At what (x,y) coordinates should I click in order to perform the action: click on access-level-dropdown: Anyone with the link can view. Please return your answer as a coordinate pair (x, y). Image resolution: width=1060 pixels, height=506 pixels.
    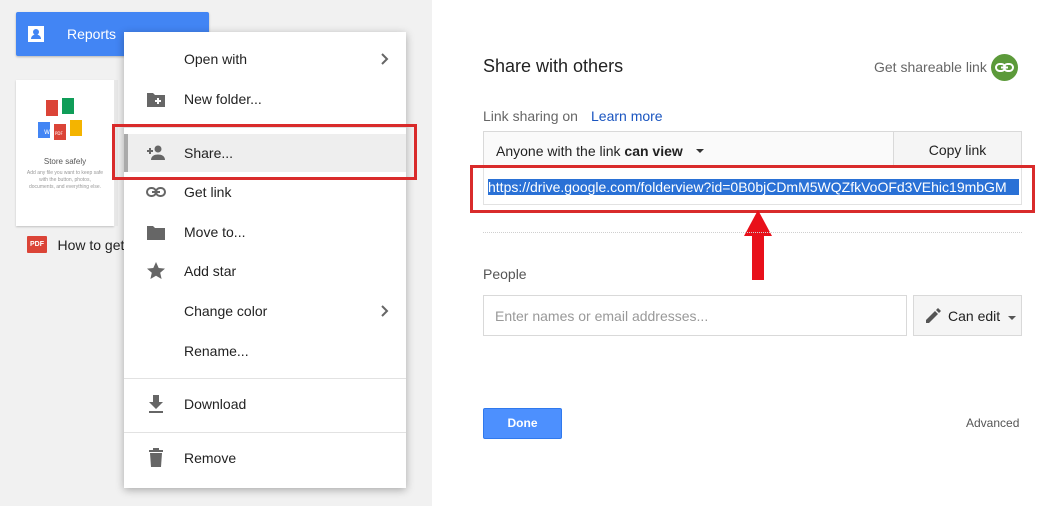
    Looking at the image, I should click on (688, 149).